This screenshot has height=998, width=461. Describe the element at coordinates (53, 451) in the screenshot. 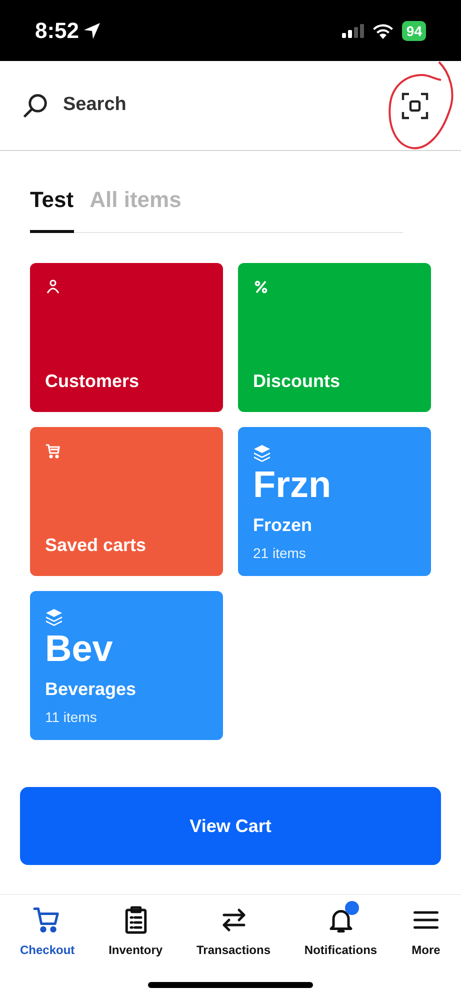

I see `cart-icon` at that location.